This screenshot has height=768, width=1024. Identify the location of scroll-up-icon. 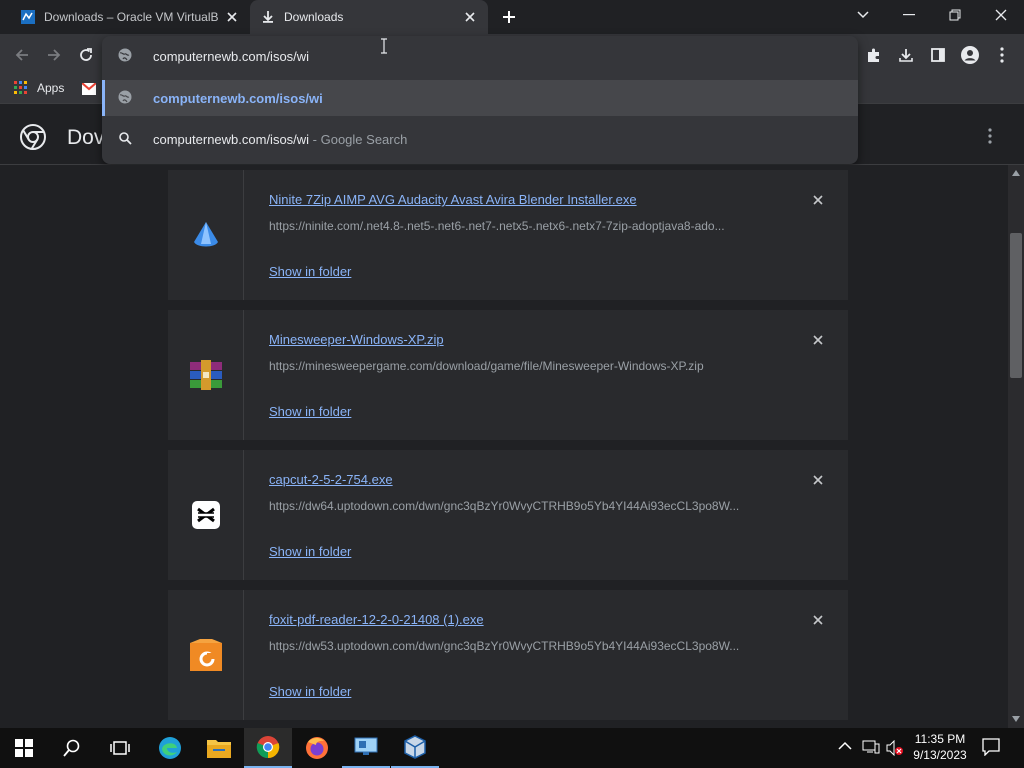
(1016, 173).